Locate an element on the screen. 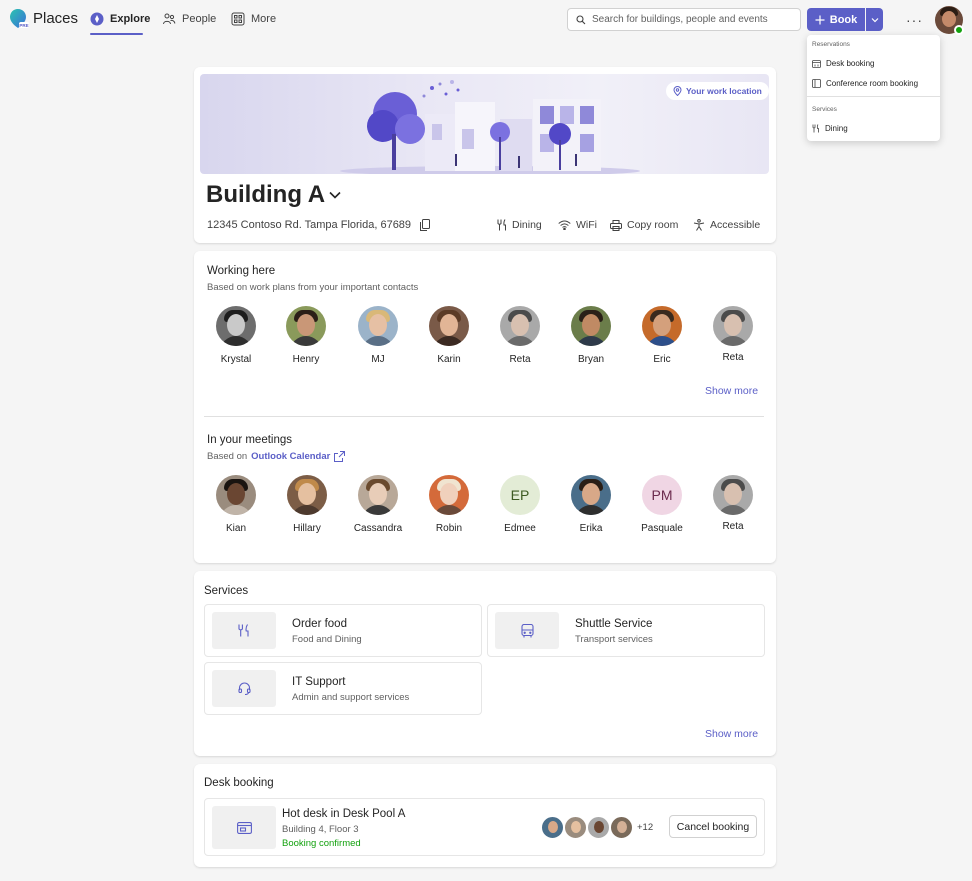  meetings-subtitle: Based on Outlook Calendar is located at coordinates (276, 456).